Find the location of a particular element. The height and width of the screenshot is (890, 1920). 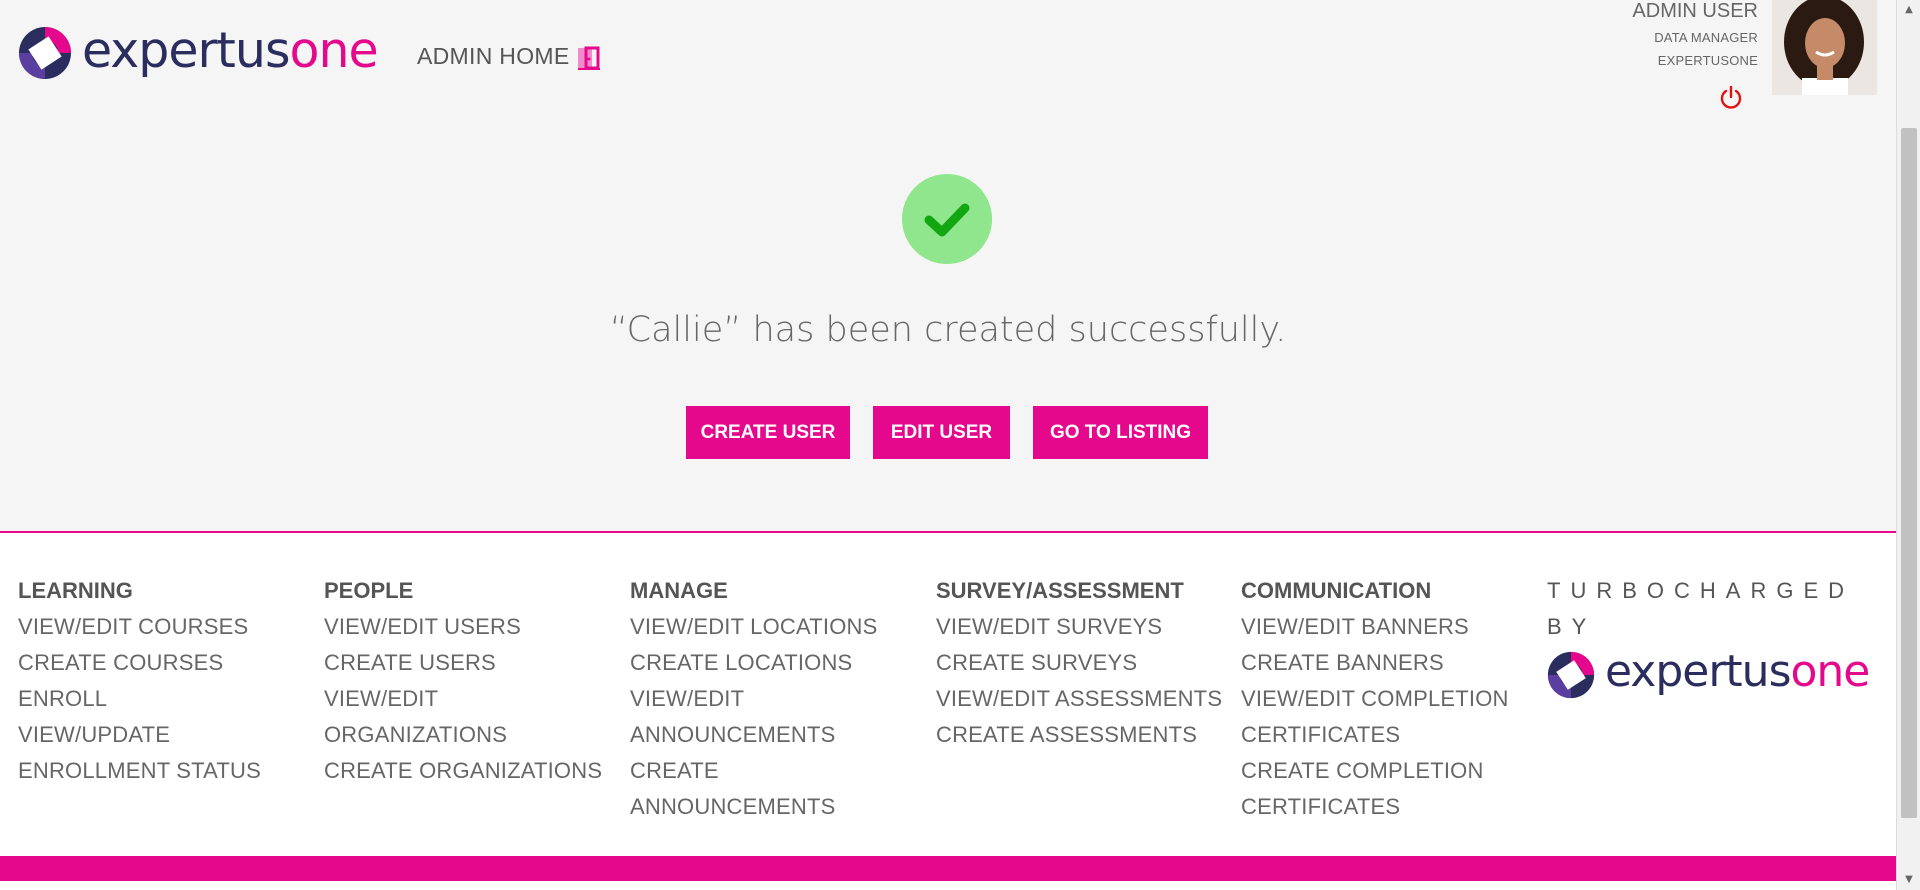

footer-link: VIEW/EDIT BANNERS is located at coordinates (1386, 627).